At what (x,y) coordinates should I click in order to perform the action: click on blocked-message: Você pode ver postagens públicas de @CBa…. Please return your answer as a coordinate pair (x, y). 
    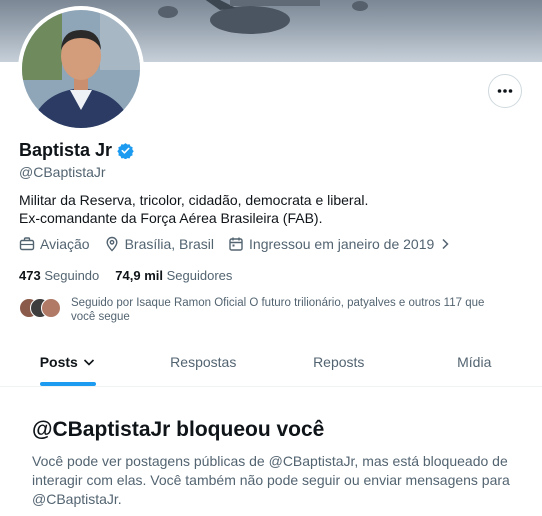
    Looking at the image, I should click on (271, 480).